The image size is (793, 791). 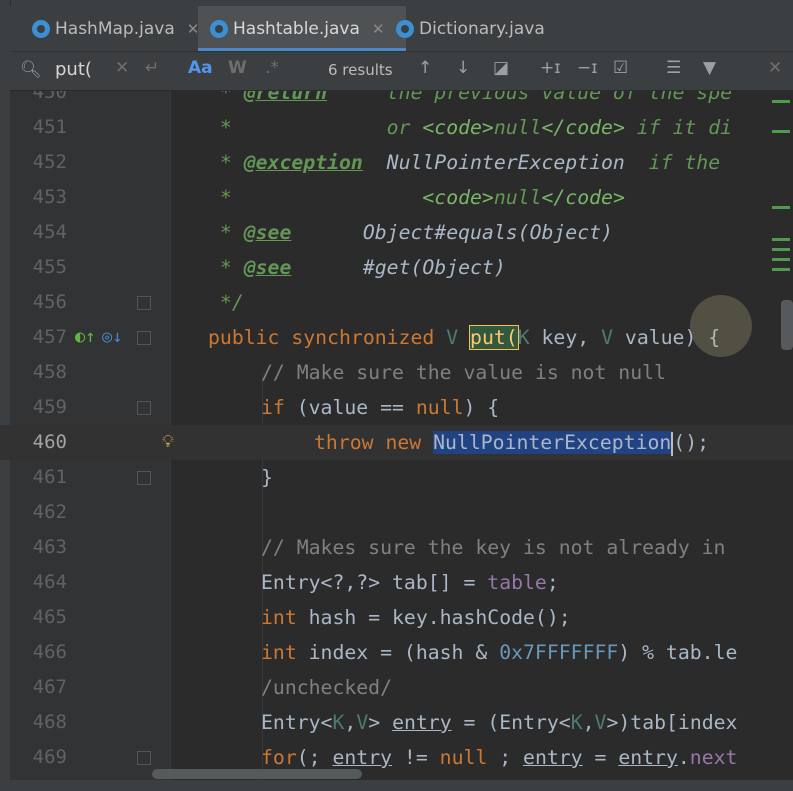 What do you see at coordinates (49, 512) in the screenshot?
I see `line-number: 462` at bounding box center [49, 512].